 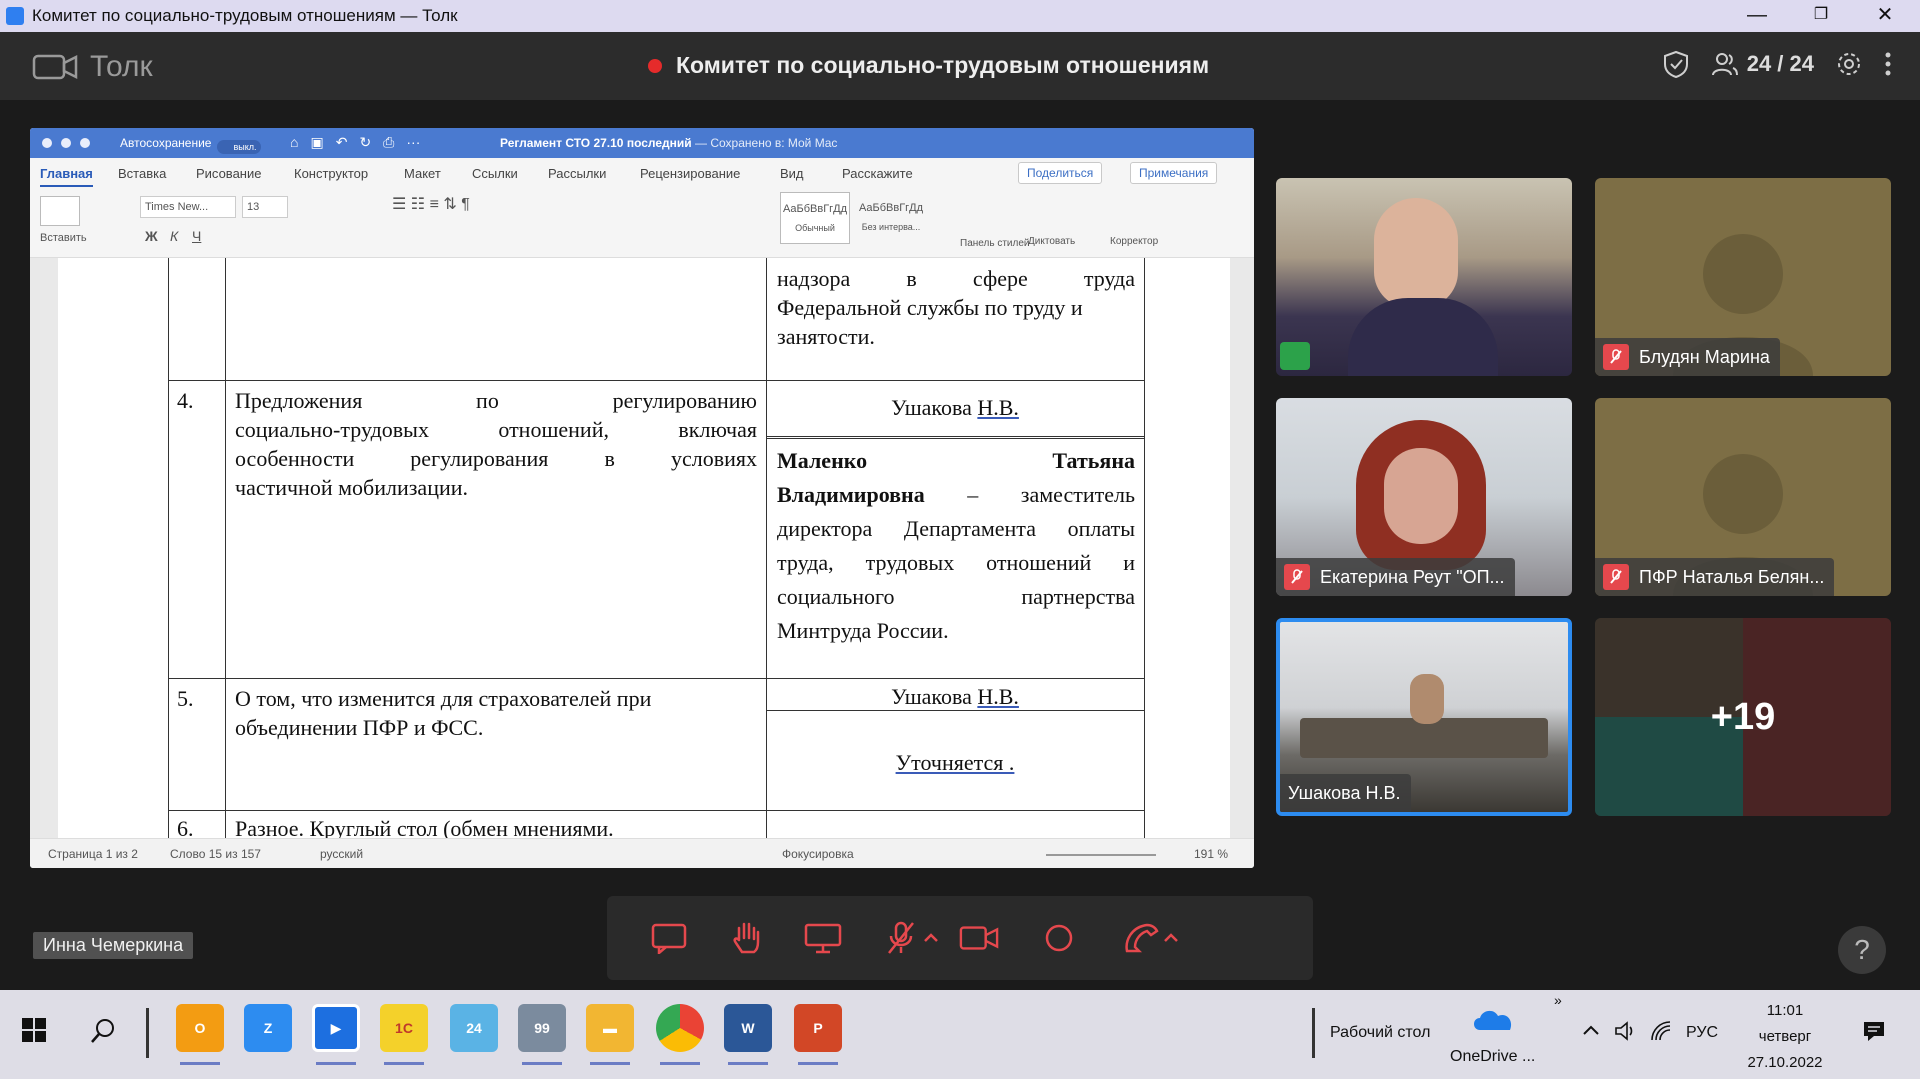 What do you see at coordinates (1493, 1018) in the screenshot?
I see `onedrive-icon` at bounding box center [1493, 1018].